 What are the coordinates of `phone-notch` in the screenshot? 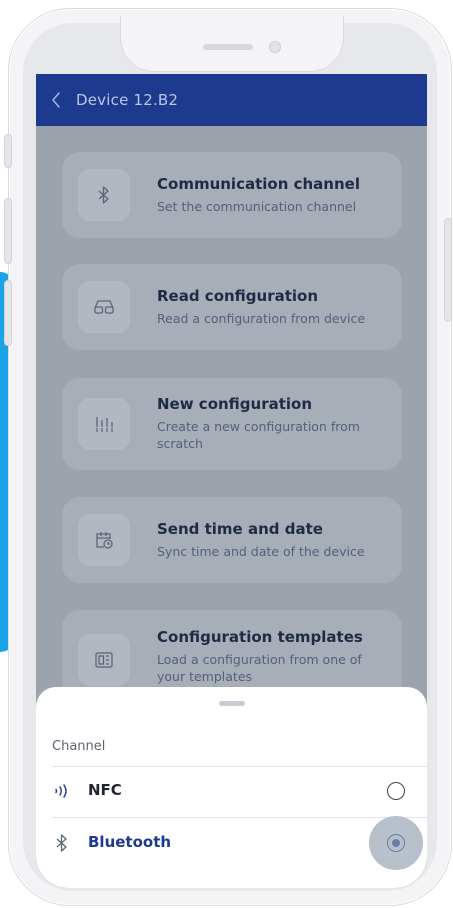 It's located at (232, 44).